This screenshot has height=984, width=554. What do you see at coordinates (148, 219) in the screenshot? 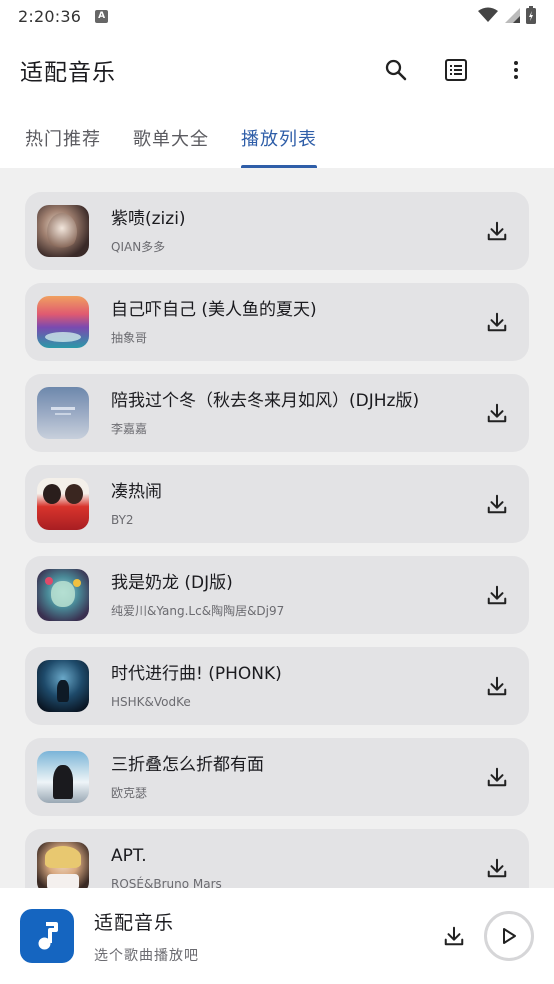
I see `song-title: 紫啧(zizi)` at bounding box center [148, 219].